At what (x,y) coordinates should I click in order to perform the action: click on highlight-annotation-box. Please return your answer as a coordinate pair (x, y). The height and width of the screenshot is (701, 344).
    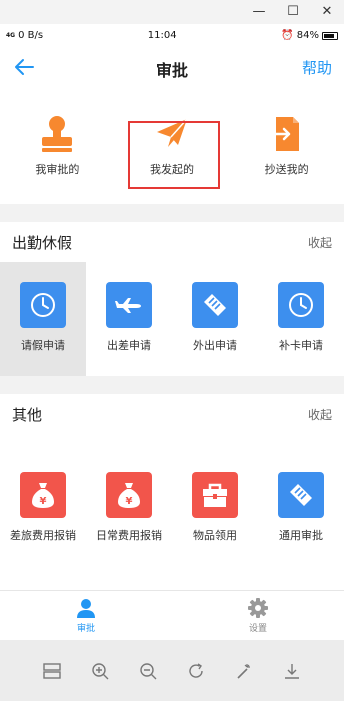
    Looking at the image, I should click on (174, 155).